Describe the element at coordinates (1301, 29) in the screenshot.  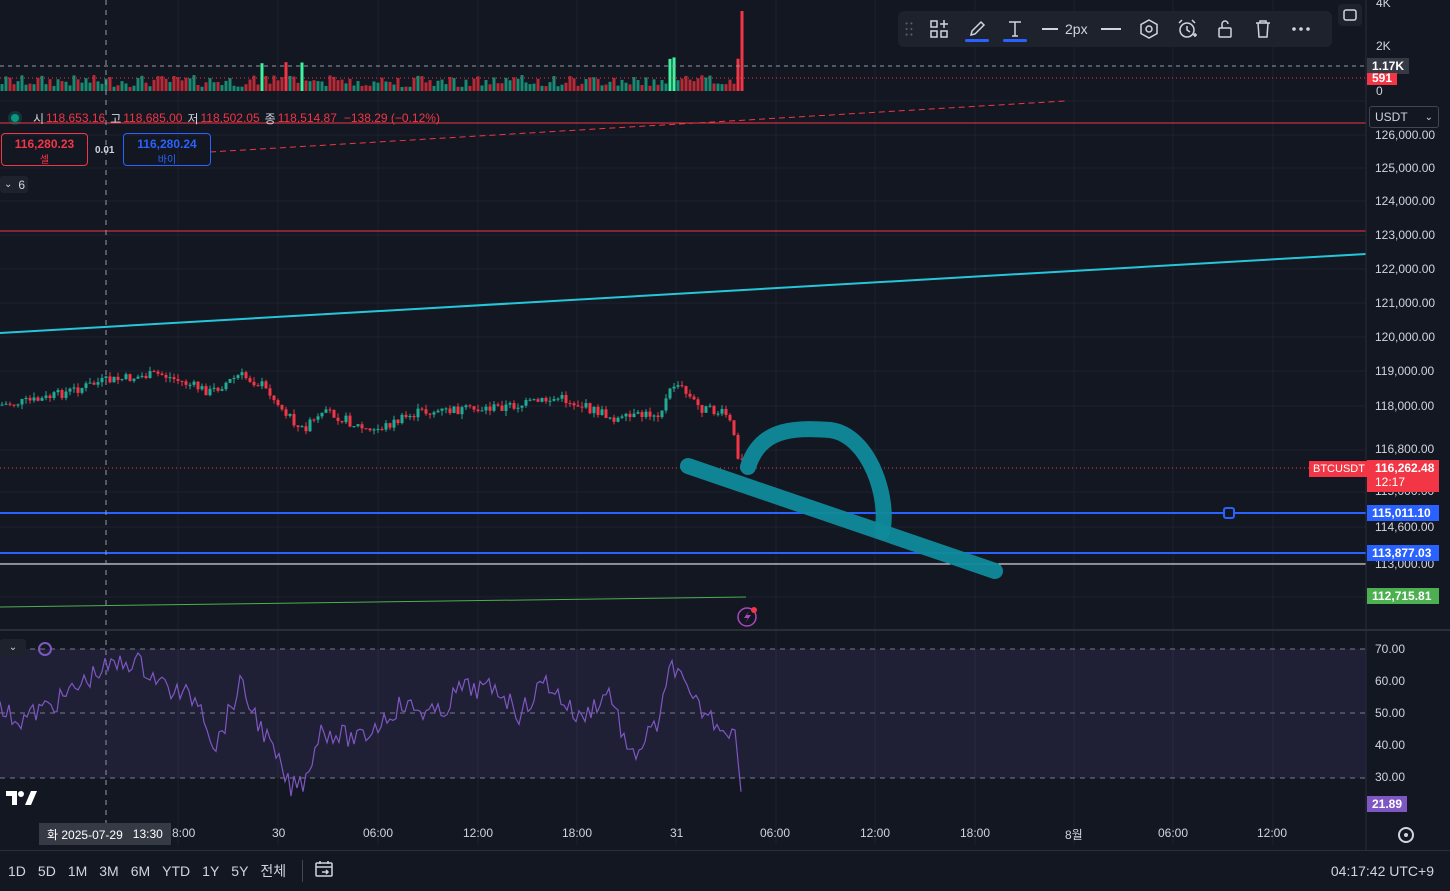
I see `more-button` at that location.